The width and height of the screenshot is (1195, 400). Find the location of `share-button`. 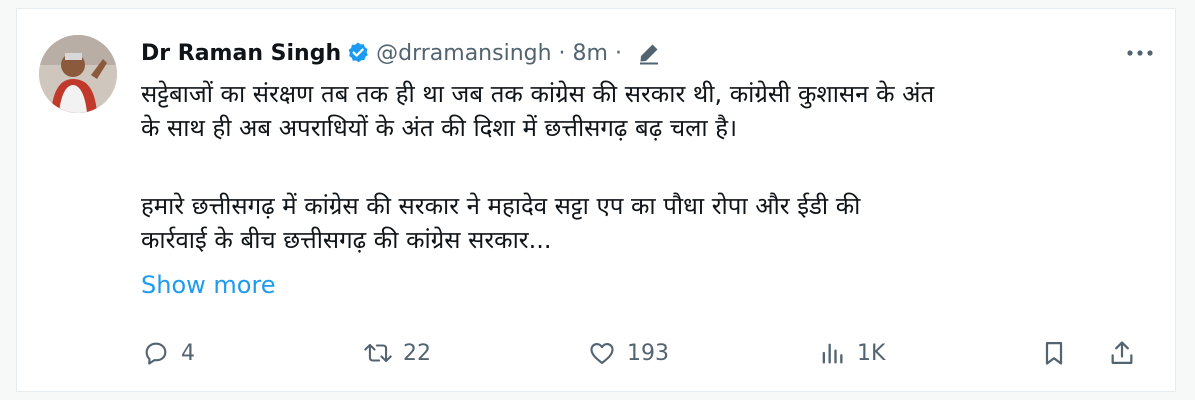

share-button is located at coordinates (1122, 353).